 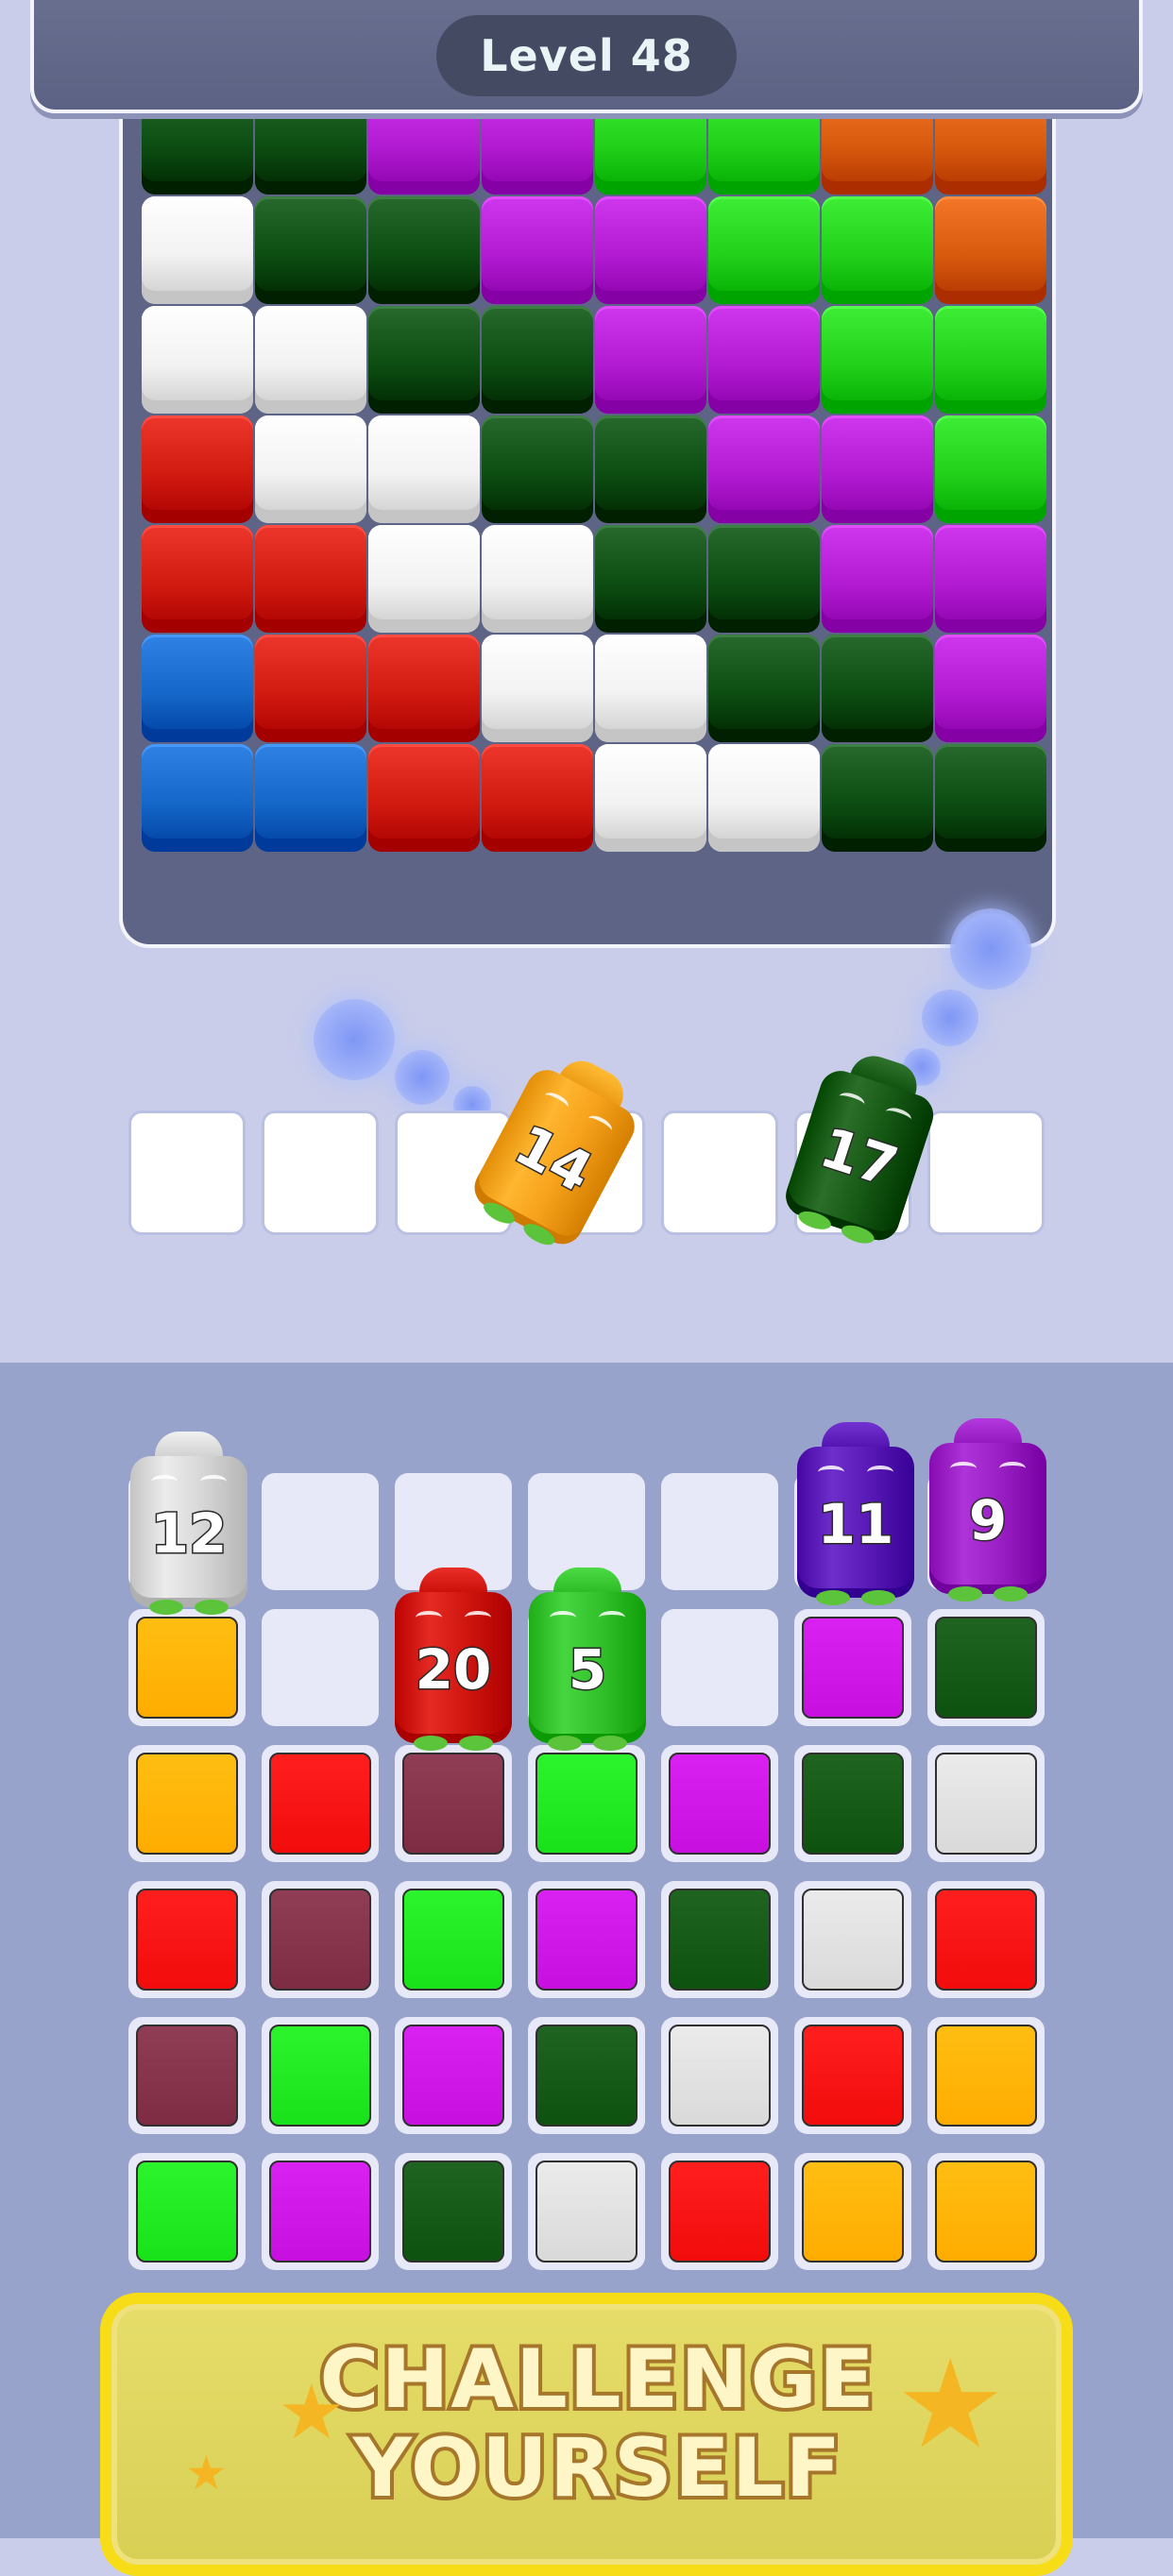 I want to click on bottle-white: 12, so click(x=188, y=1526).